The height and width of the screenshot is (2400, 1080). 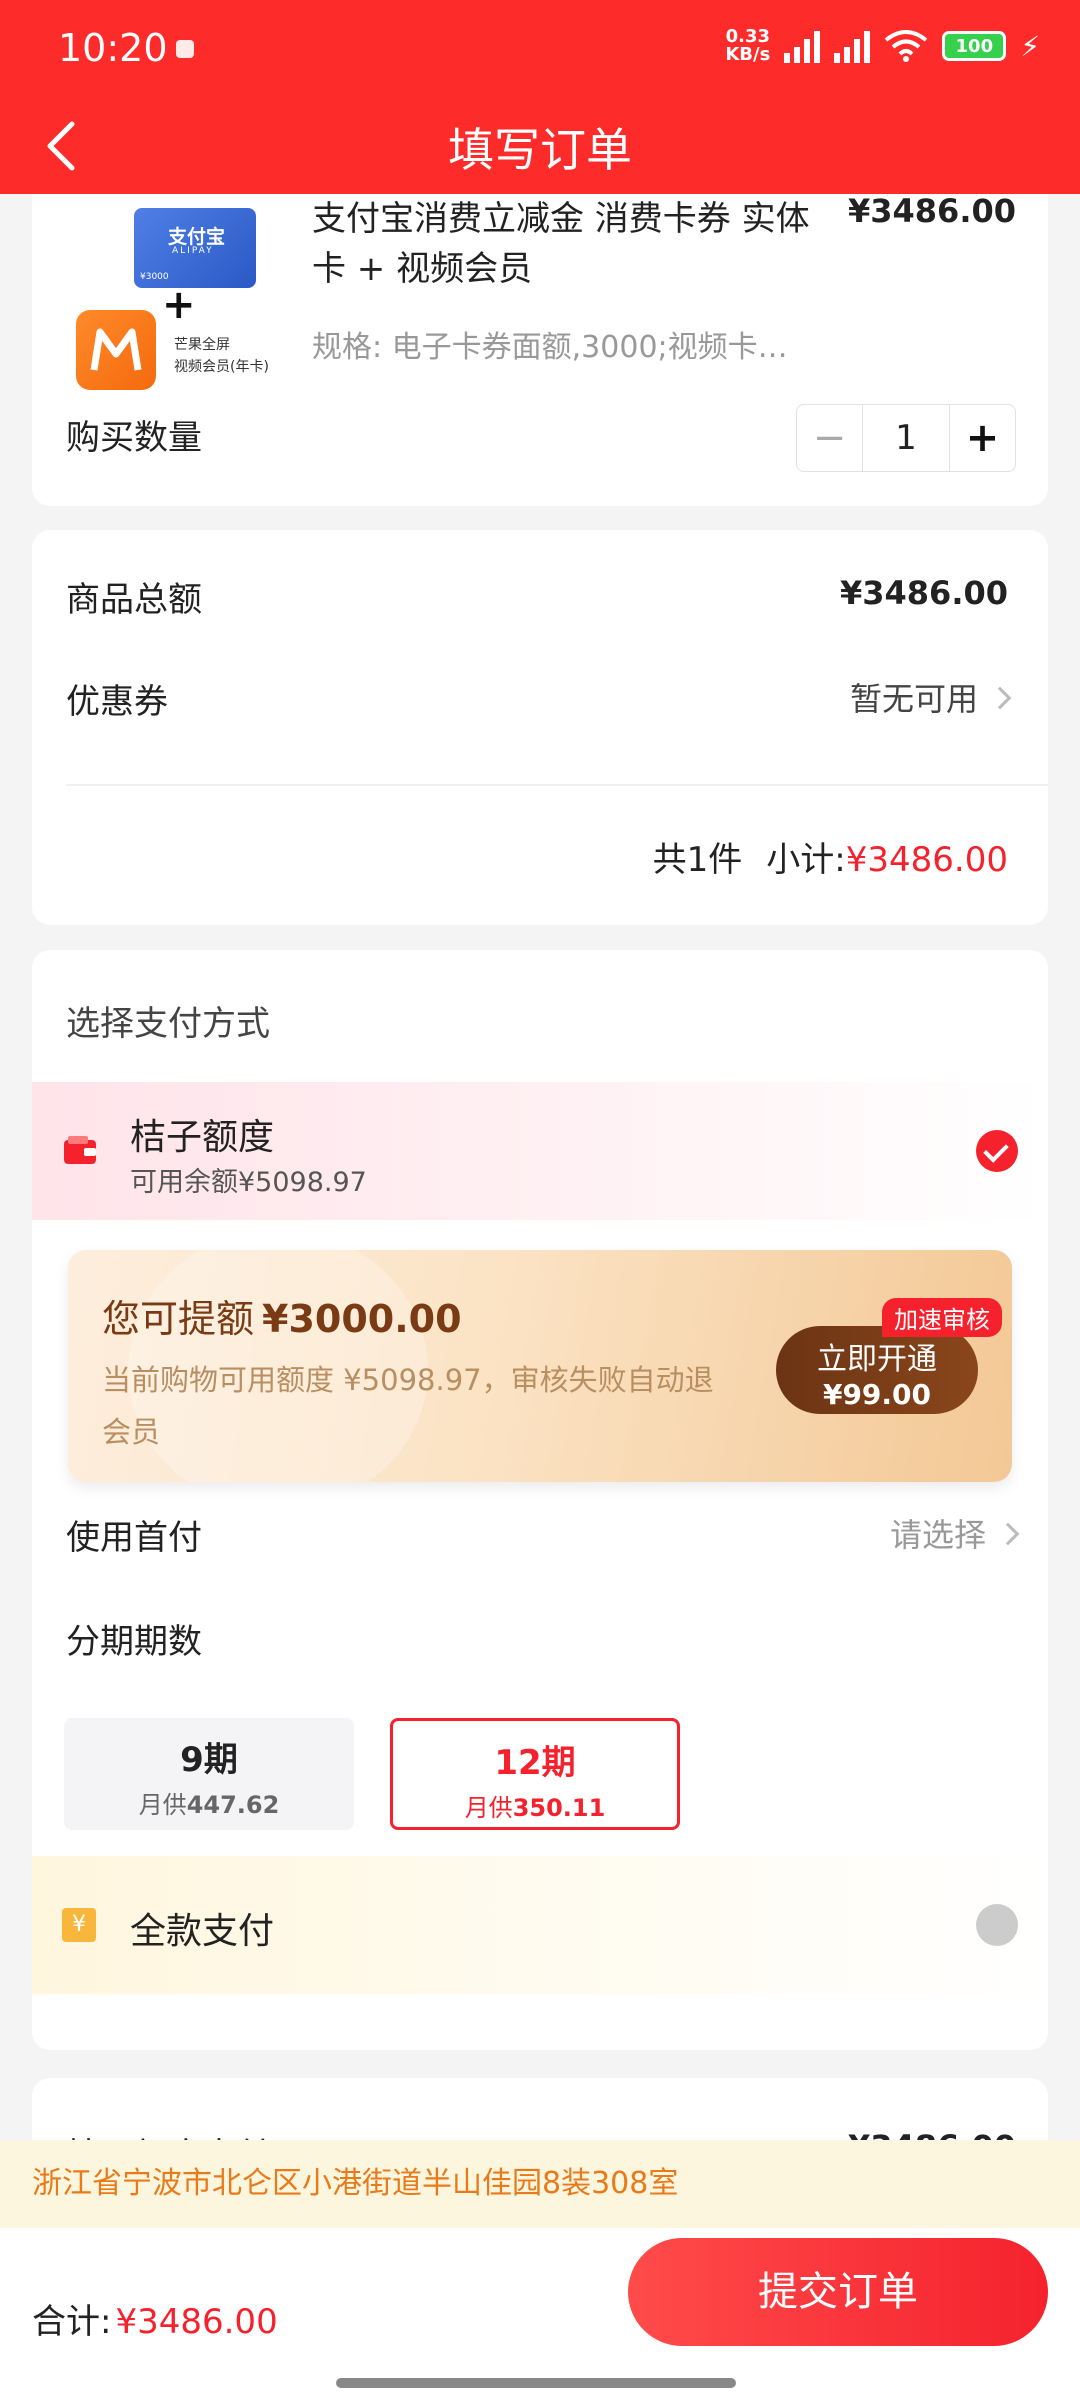 What do you see at coordinates (79, 1925) in the screenshot?
I see `full-payment-icon: ¥` at bounding box center [79, 1925].